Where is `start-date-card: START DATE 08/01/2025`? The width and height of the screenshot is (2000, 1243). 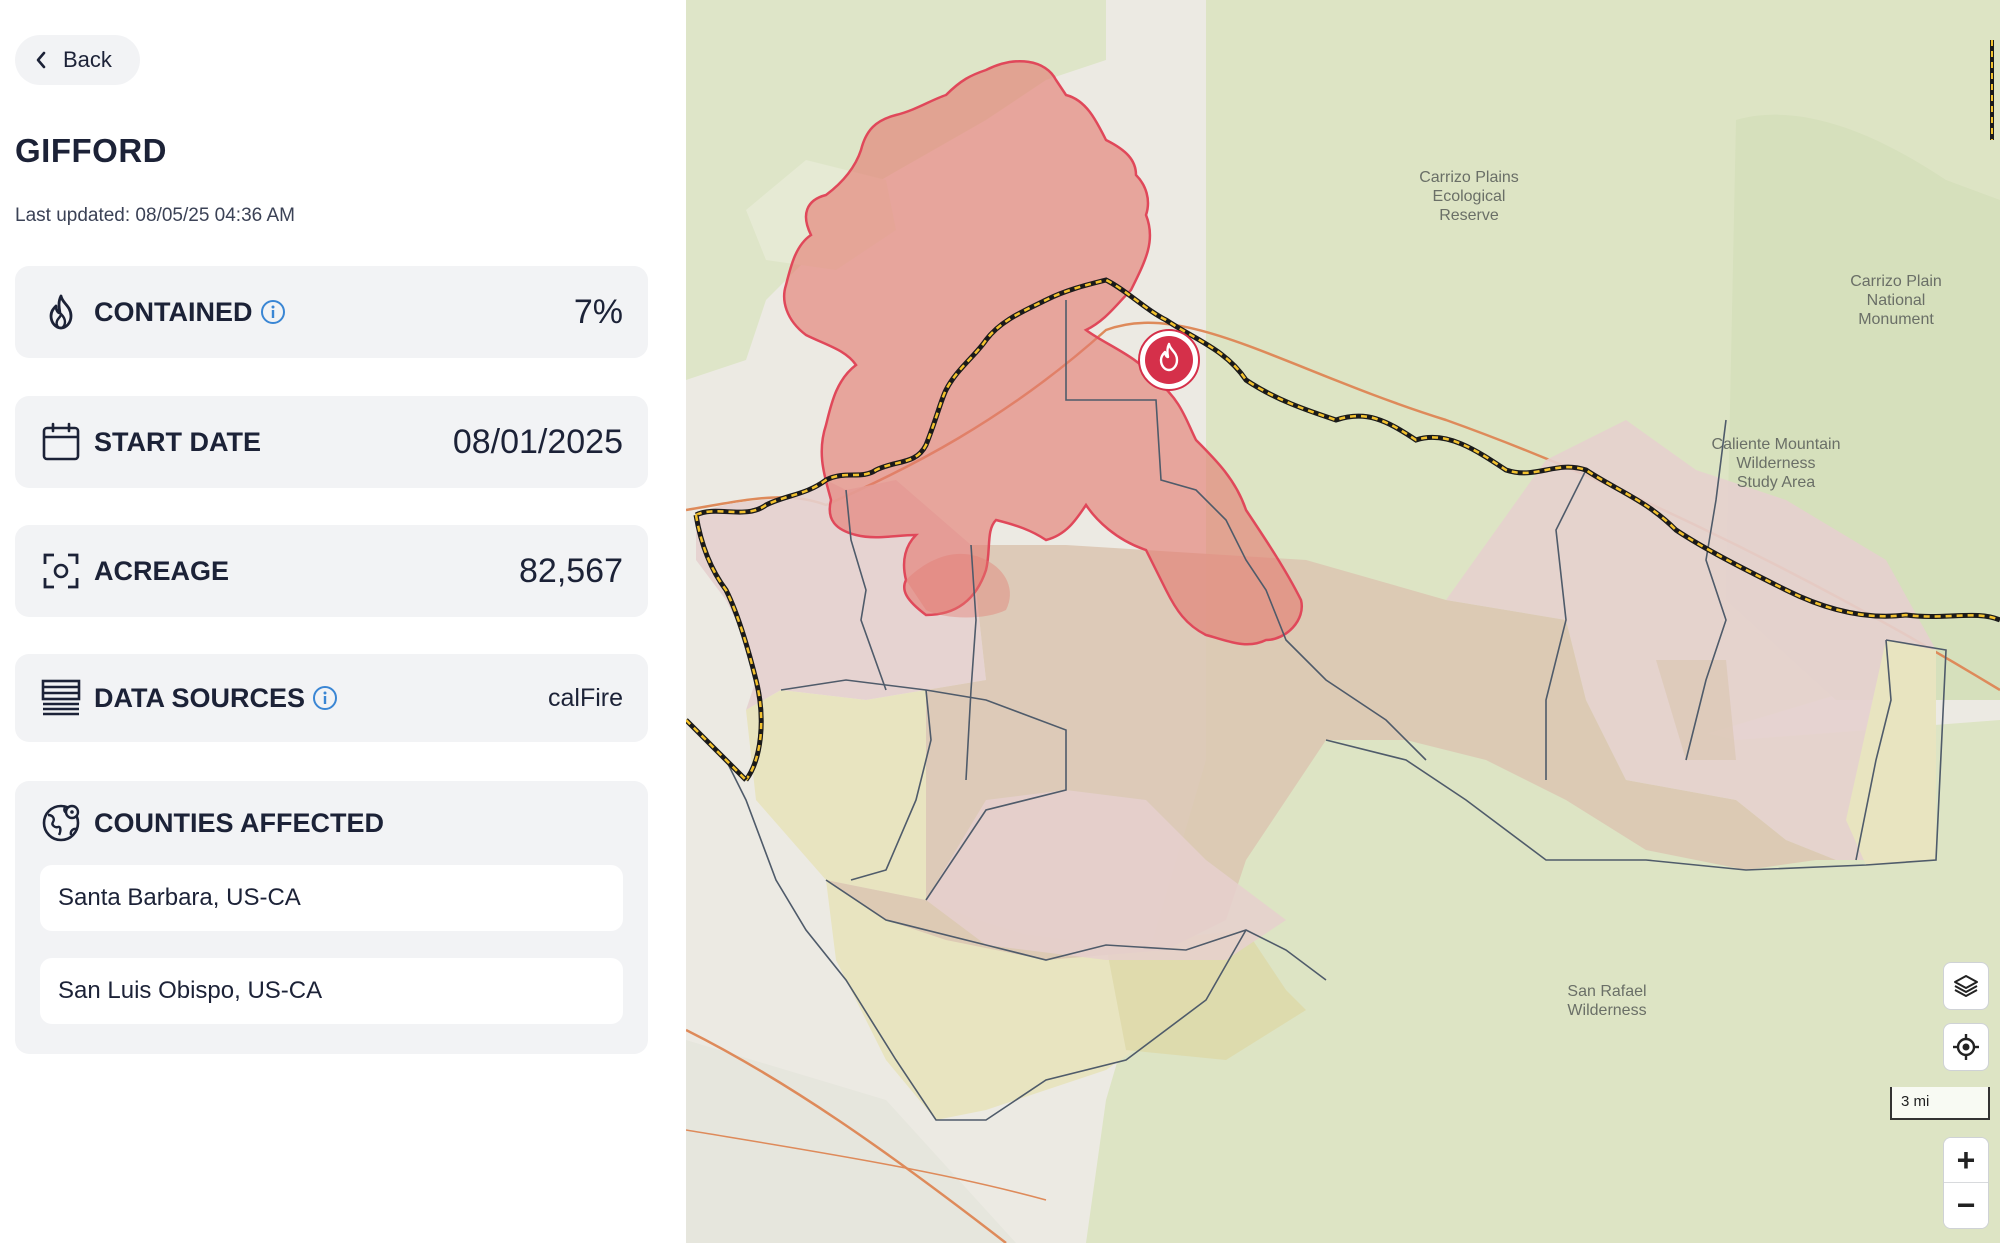 start-date-card: START DATE 08/01/2025 is located at coordinates (331, 442).